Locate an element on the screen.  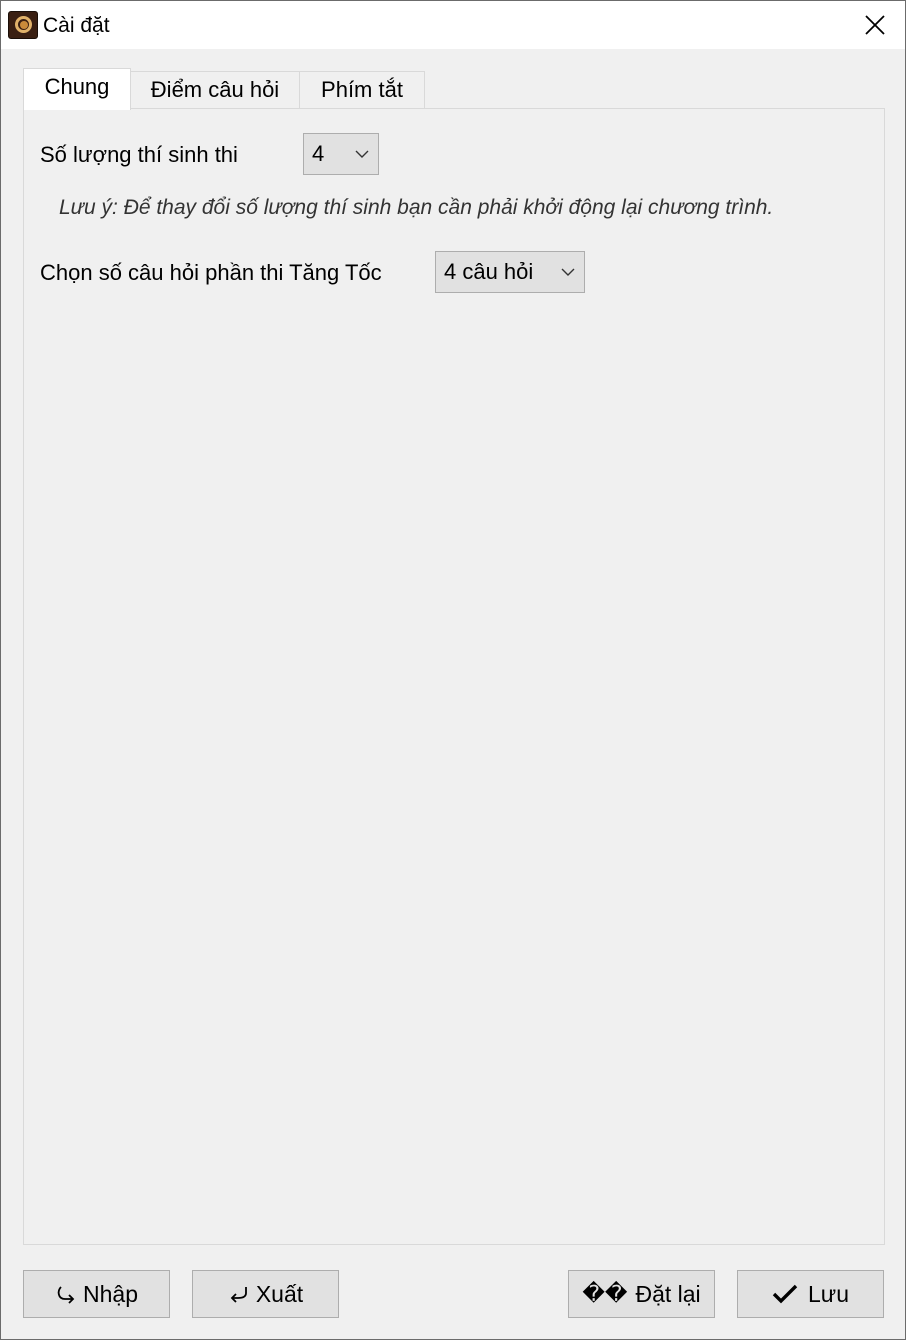
save-button-label: Lưu is located at coordinates (828, 1293).